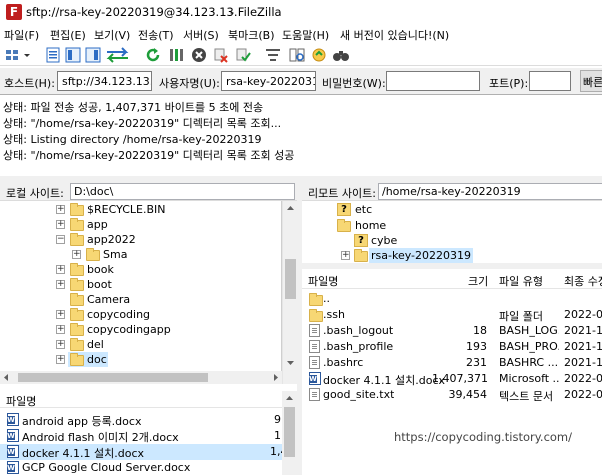 The width and height of the screenshot is (602, 475). I want to click on search-binoculars-icon, so click(341, 55).